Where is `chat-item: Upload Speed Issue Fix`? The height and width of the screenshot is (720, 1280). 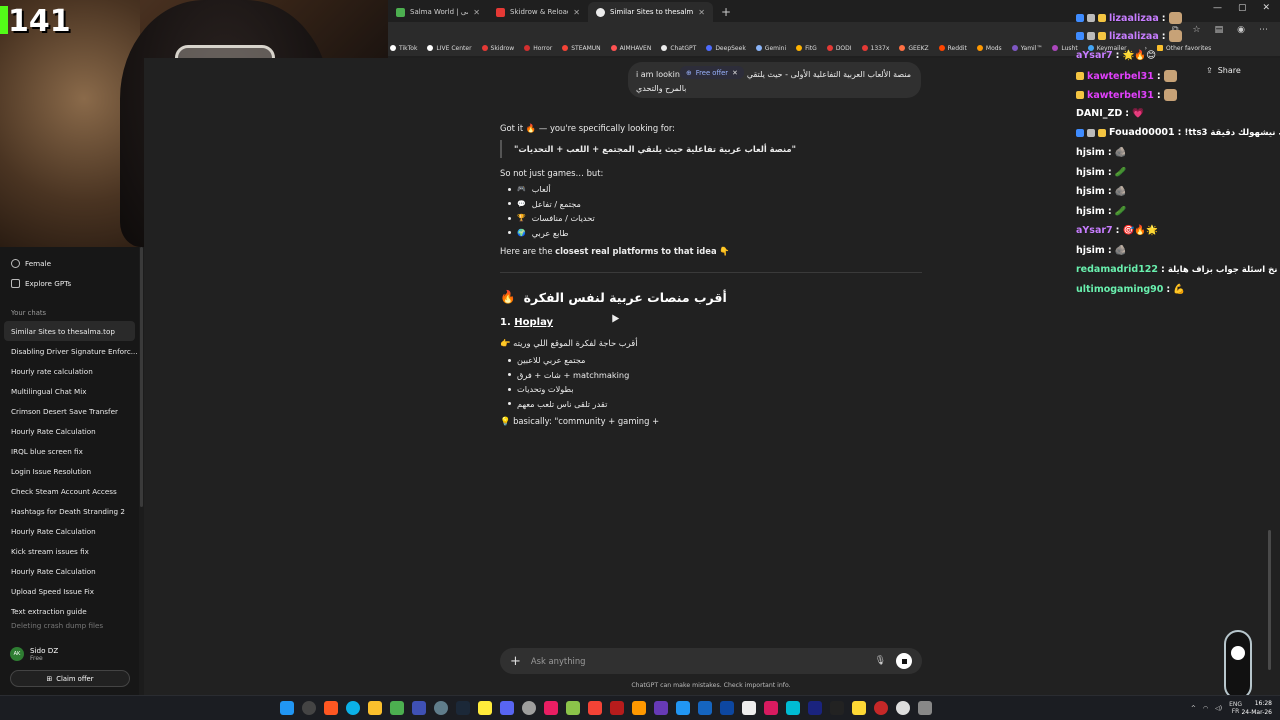
chat-item: Upload Speed Issue Fix is located at coordinates (69, 591).